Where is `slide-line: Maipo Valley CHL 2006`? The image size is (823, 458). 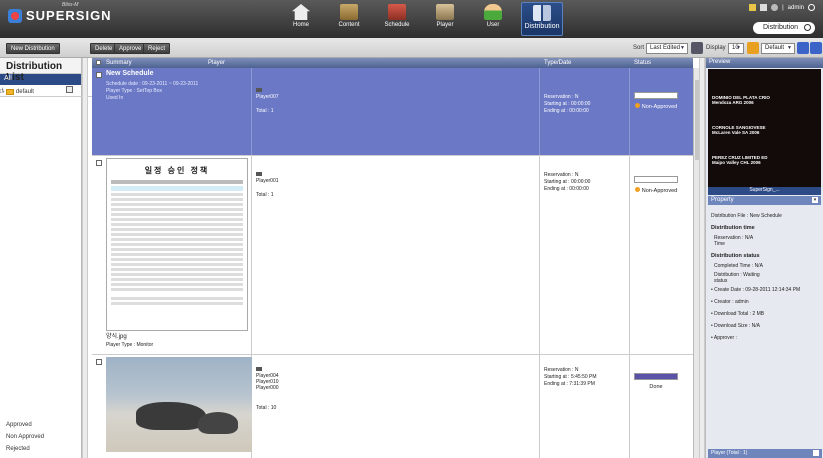
slide-line: Maipo Valley CHL 2006 is located at coordinates (736, 162).